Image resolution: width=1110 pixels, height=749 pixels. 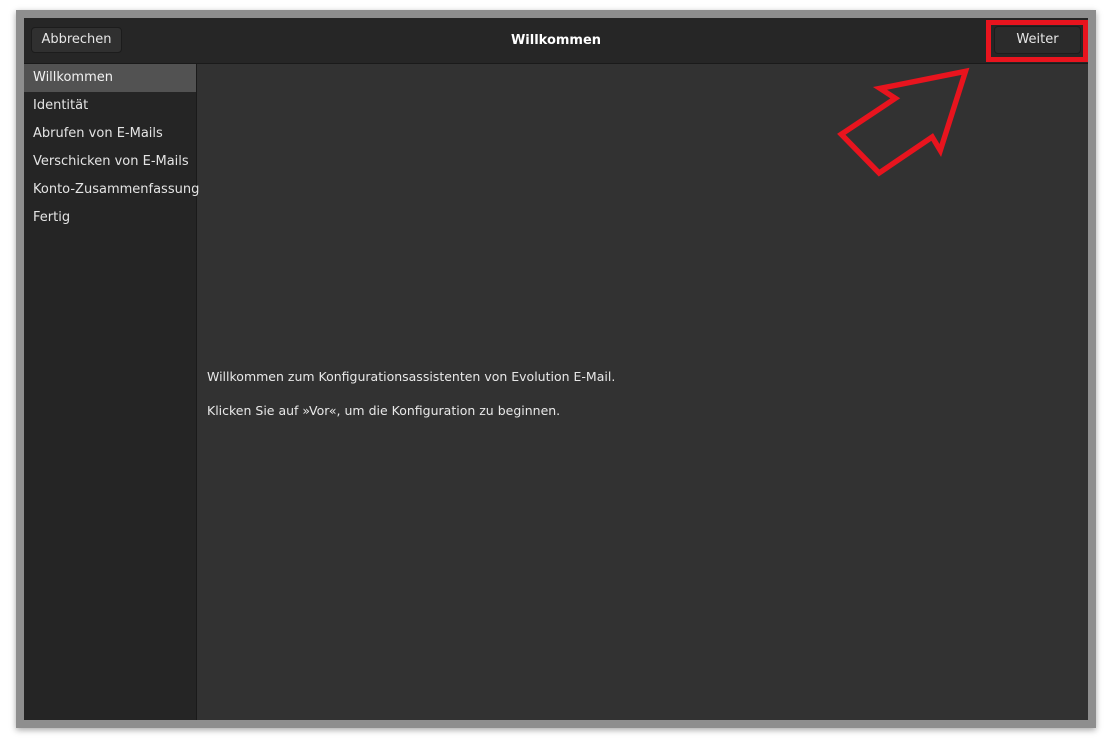 What do you see at coordinates (110, 218) in the screenshot?
I see `sidebar-item-fertig: Fertig` at bounding box center [110, 218].